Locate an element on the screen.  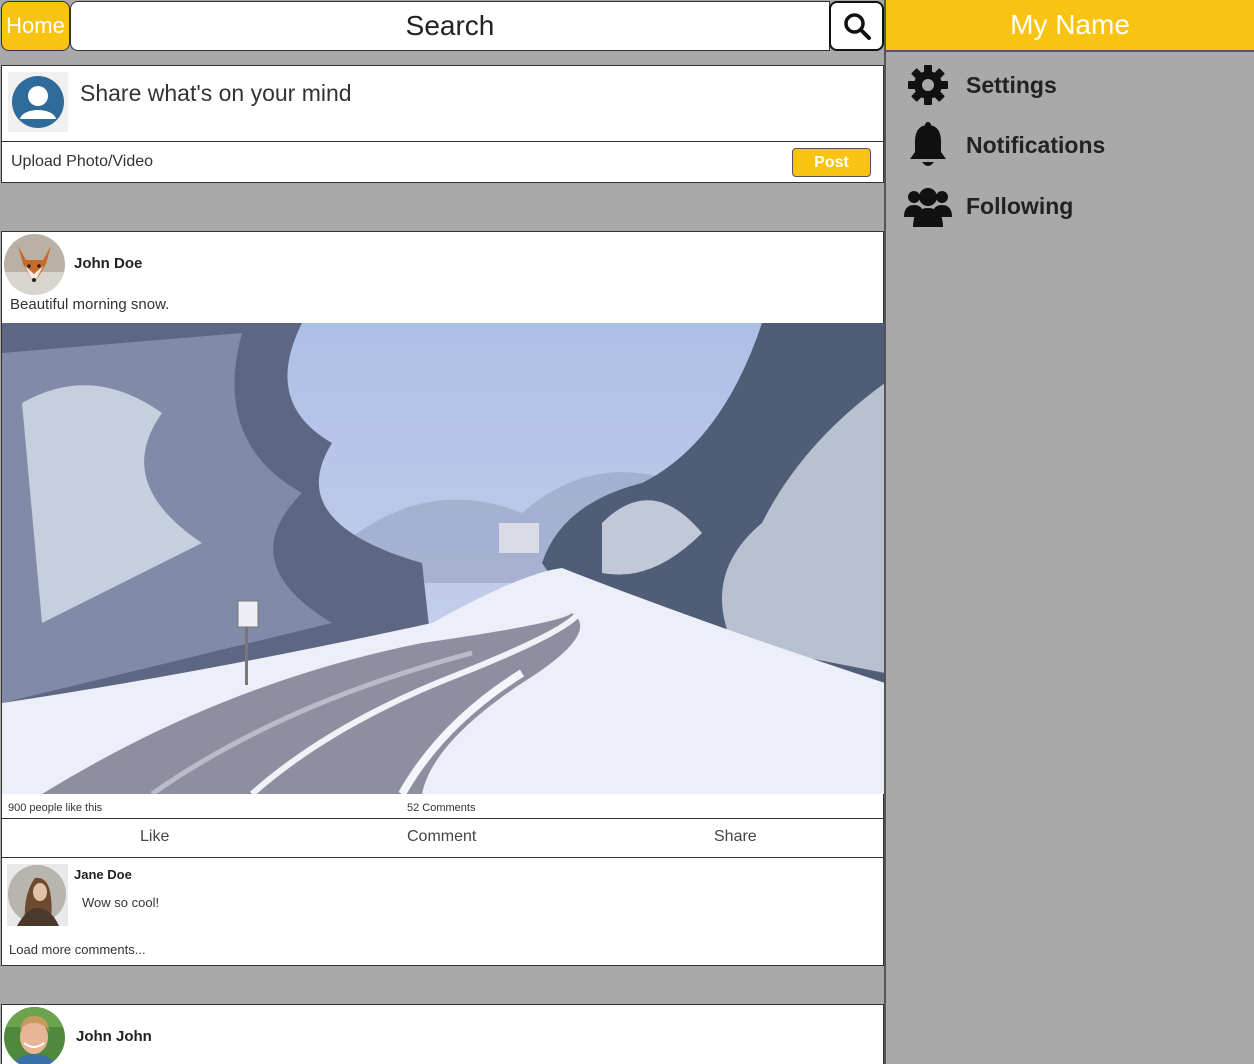
search-button is located at coordinates (856, 26).